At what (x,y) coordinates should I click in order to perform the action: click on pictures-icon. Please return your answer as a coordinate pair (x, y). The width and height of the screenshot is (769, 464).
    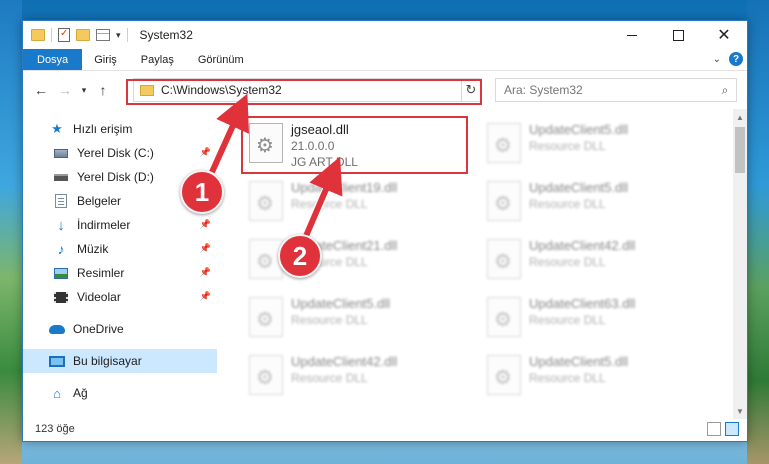
    Looking at the image, I should click on (61, 273).